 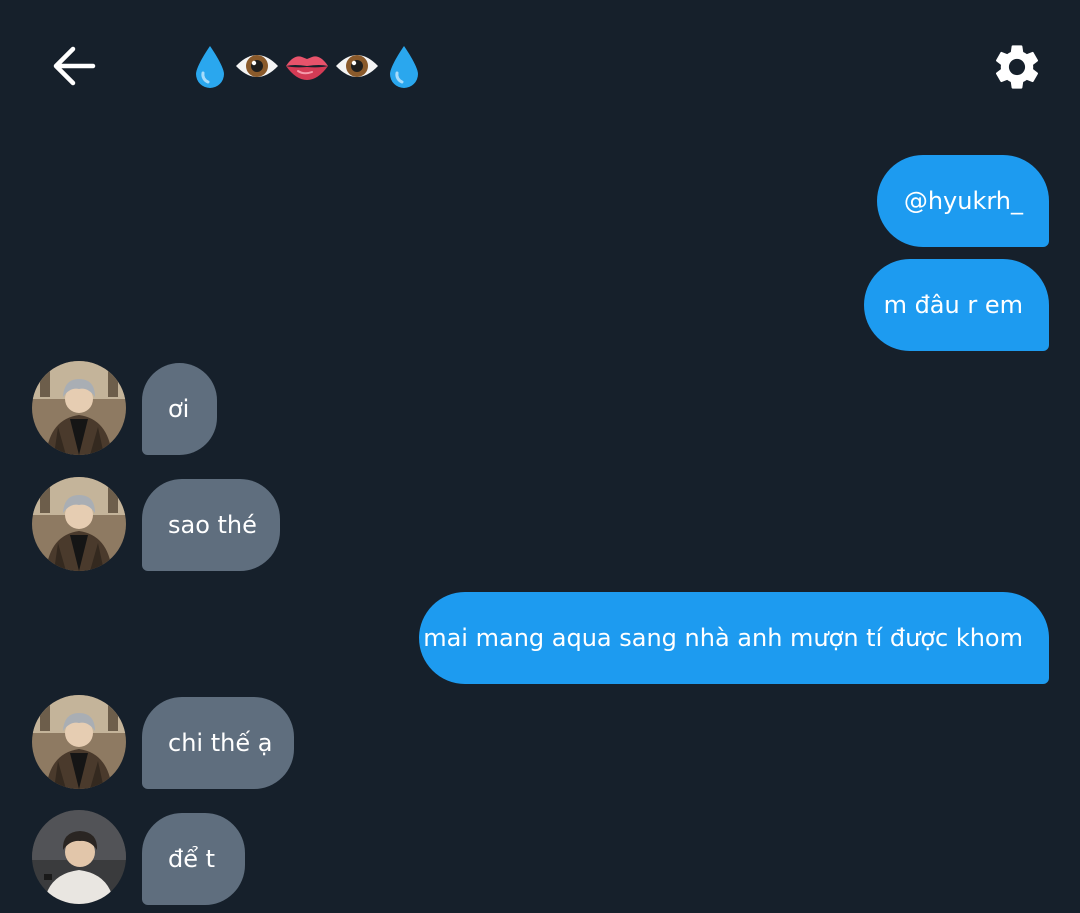 I want to click on message-text: @hyukrh_, so click(x=963, y=201).